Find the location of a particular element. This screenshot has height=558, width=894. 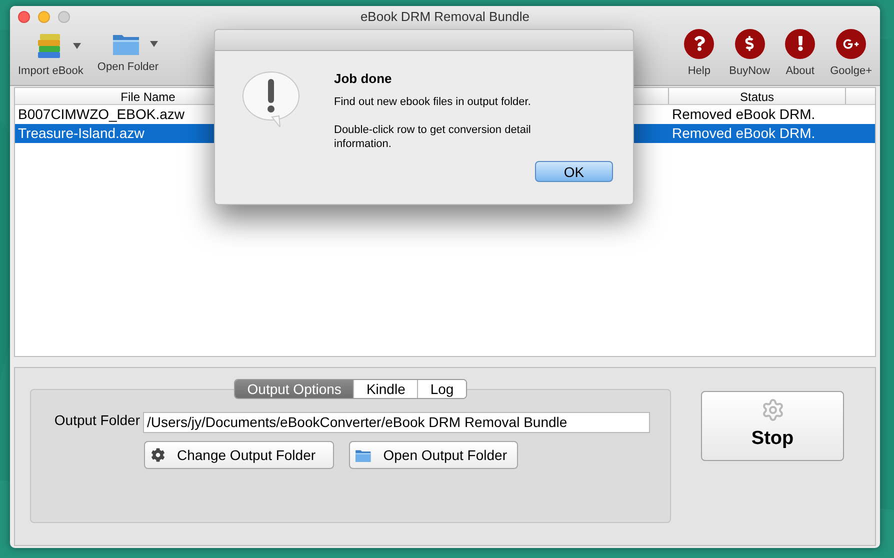

dialog-message: Double-click row to get conversion detail information. is located at coordinates (433, 136).